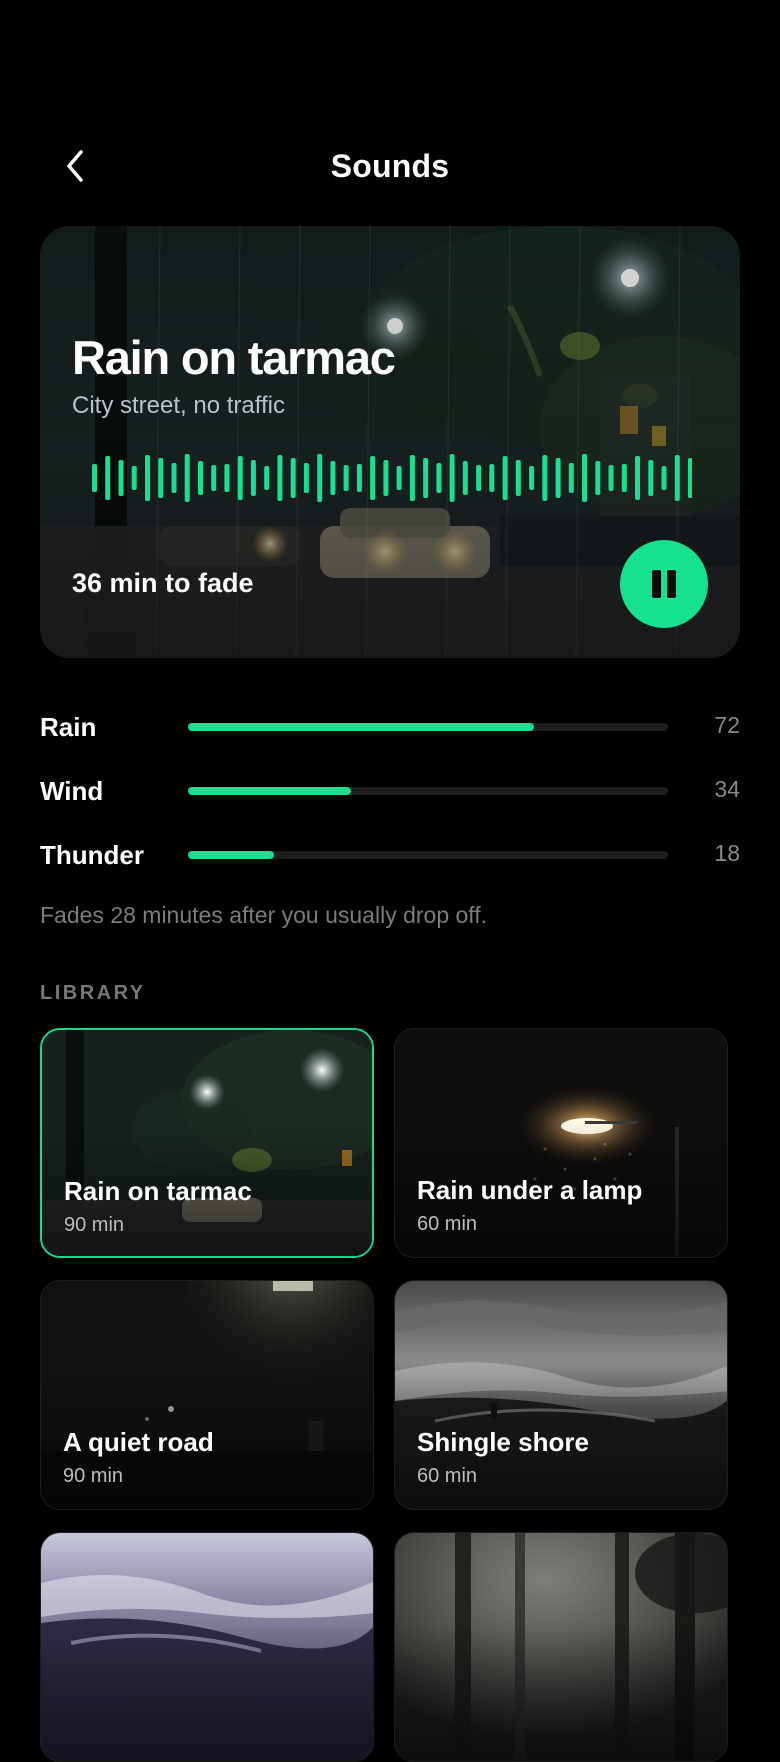  Describe the element at coordinates (207, 1395) in the screenshot. I see `library-card-a-quiet-road: A quiet road 90 min` at that location.